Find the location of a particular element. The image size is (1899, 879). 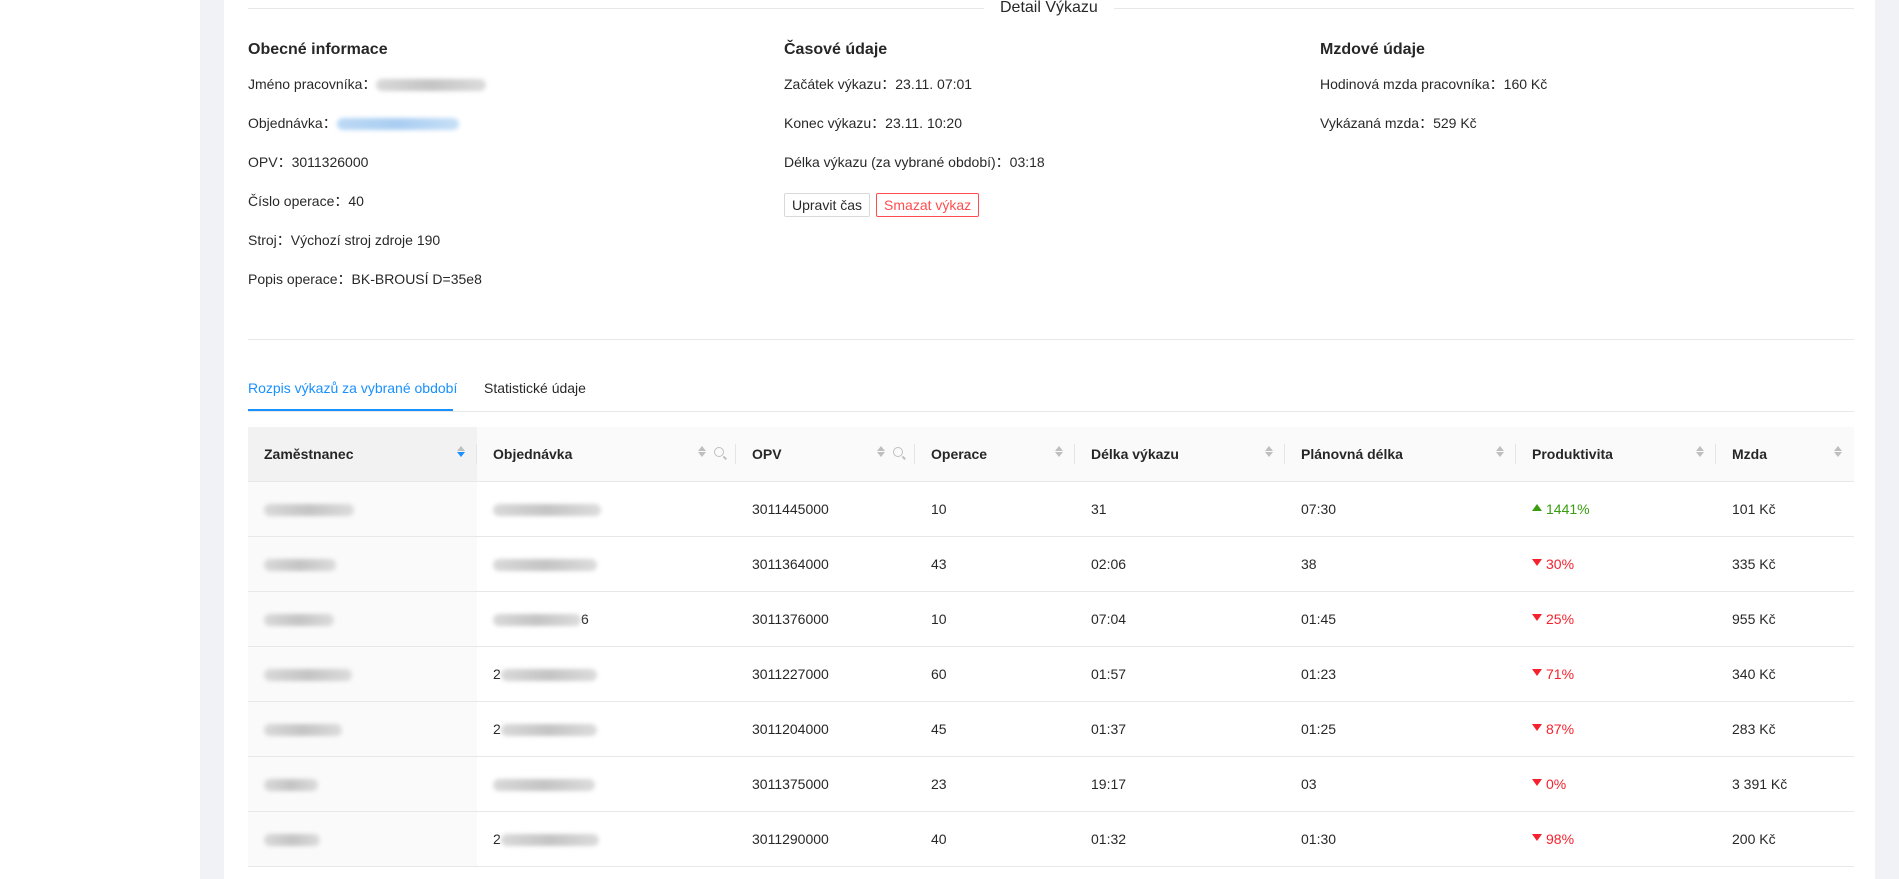

column-header-productivity: Produktivita is located at coordinates (1616, 454).